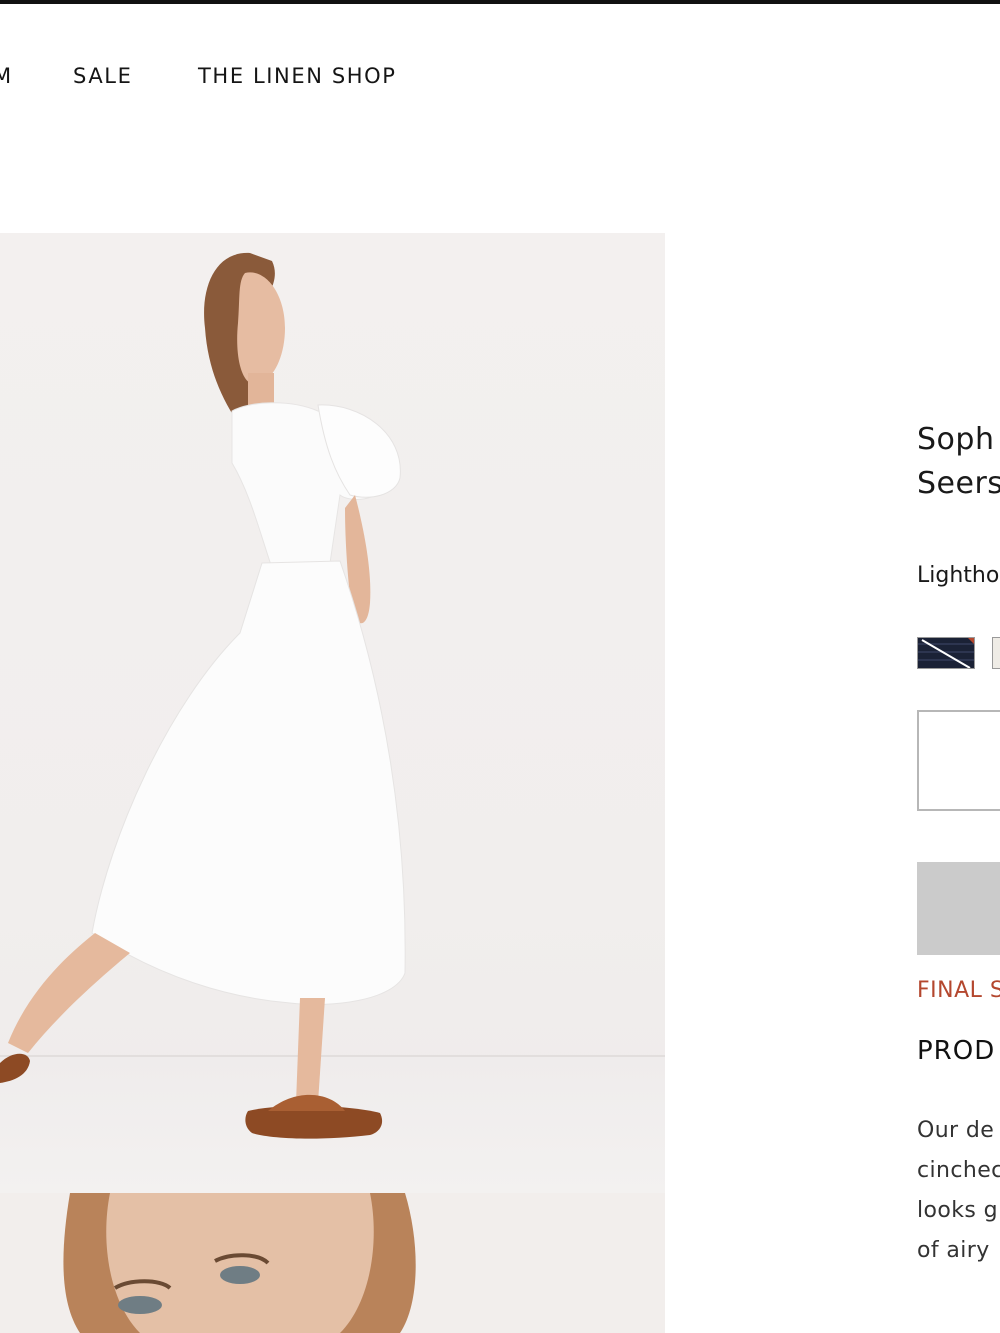  What do you see at coordinates (996, 653) in the screenshot?
I see `color-swatch-cream` at bounding box center [996, 653].